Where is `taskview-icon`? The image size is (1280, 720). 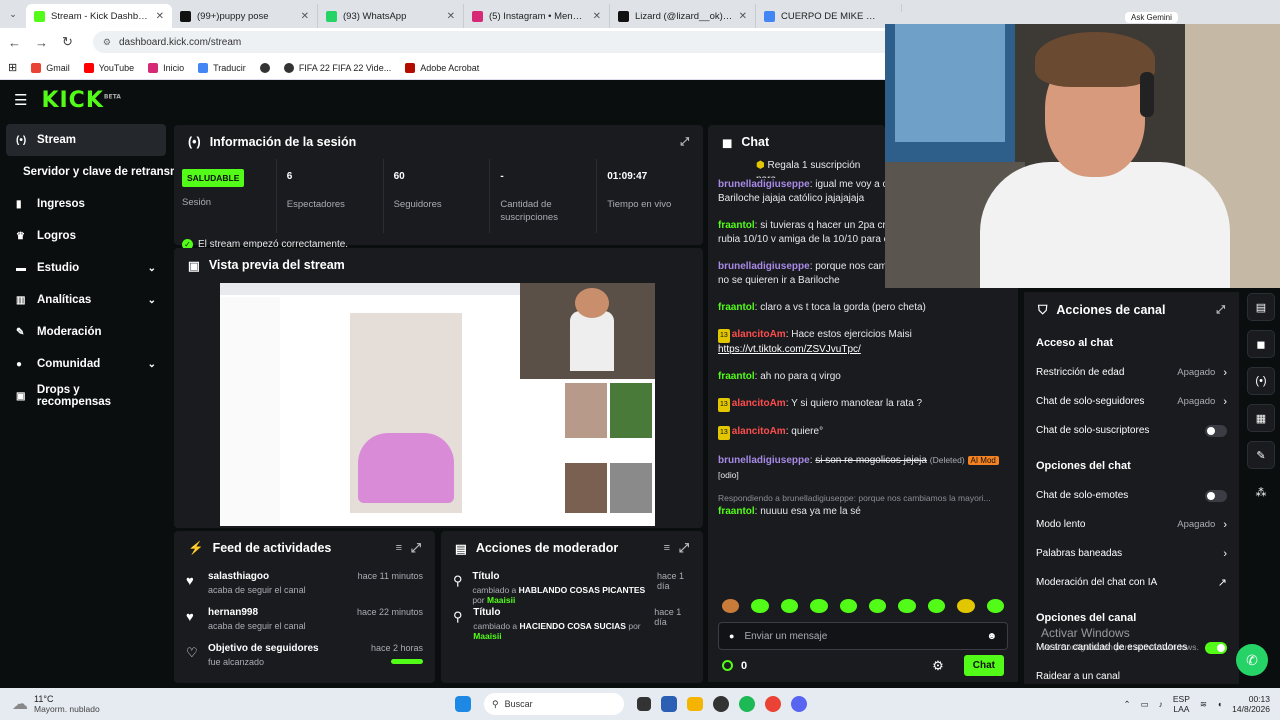 taskview-icon is located at coordinates (644, 704).